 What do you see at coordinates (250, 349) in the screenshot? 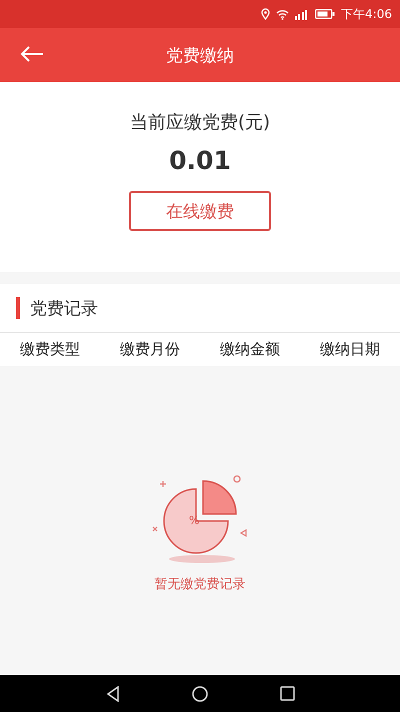
I see `column-header: 缴纳金额` at bounding box center [250, 349].